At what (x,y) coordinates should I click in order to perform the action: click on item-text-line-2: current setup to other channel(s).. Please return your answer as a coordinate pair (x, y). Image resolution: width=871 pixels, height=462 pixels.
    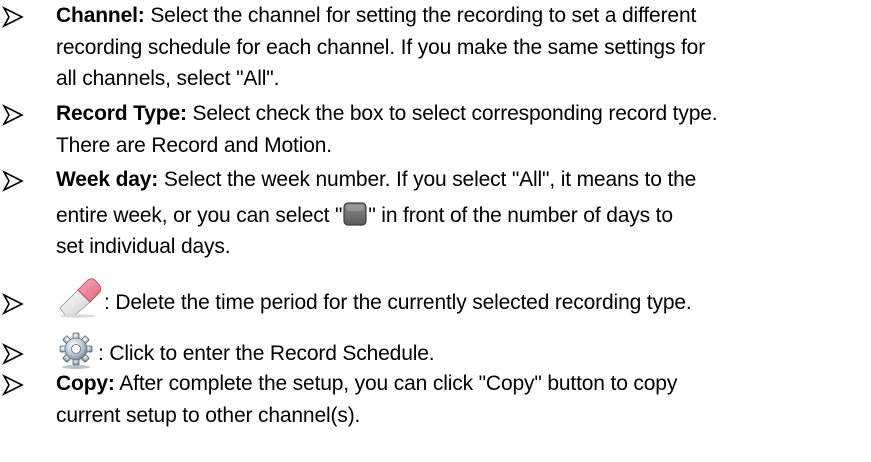
    Looking at the image, I should click on (208, 415).